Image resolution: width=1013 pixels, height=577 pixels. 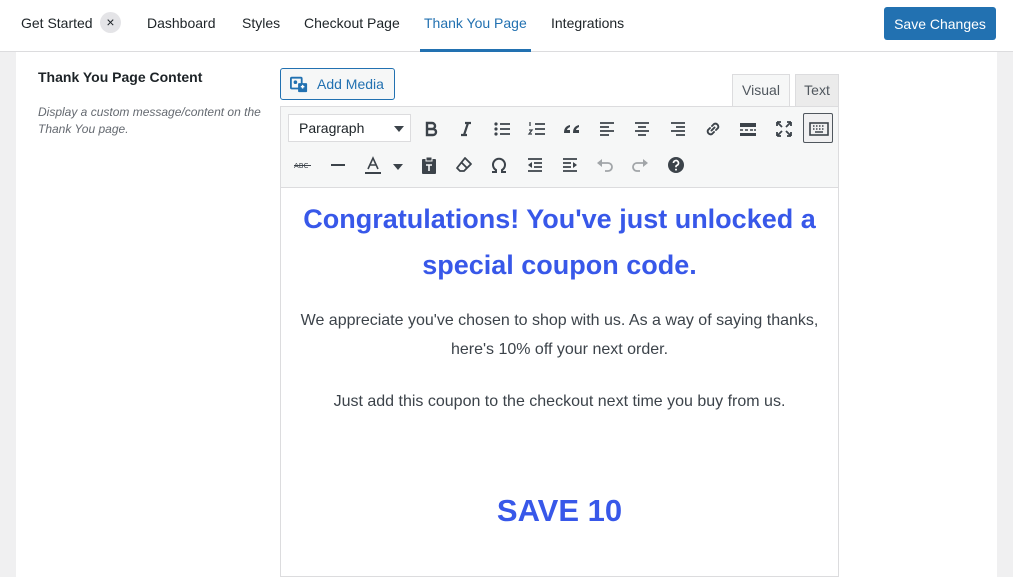 I want to click on blockquote-button, so click(x=571, y=128).